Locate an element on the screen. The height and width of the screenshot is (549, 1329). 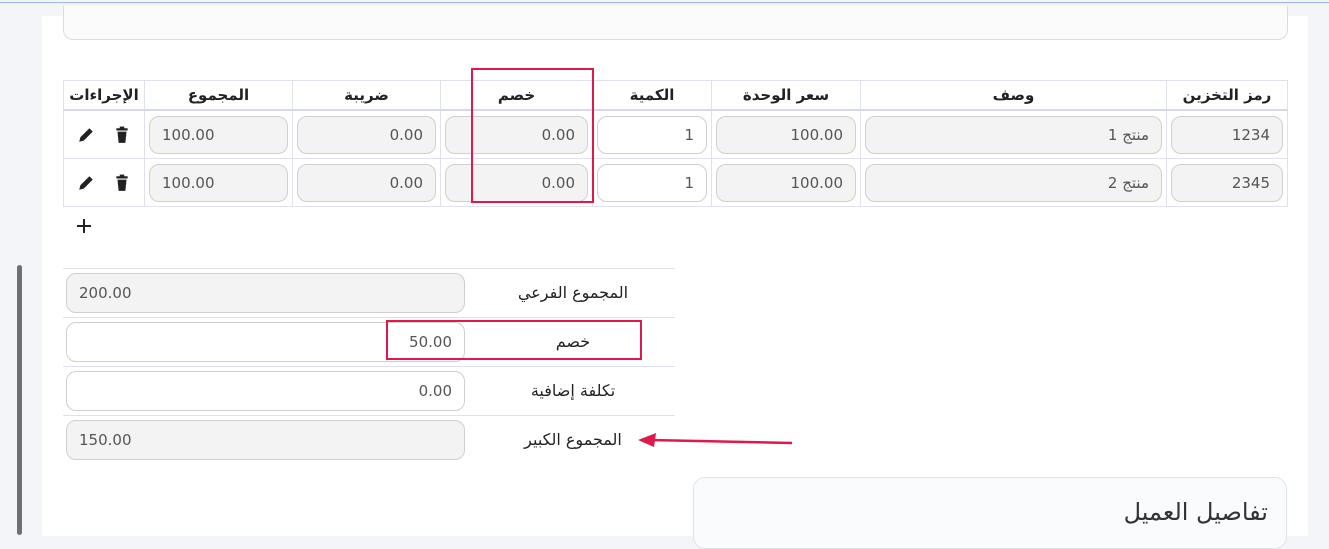
subtotal-row: المجموع الفرعي is located at coordinates (369, 292).